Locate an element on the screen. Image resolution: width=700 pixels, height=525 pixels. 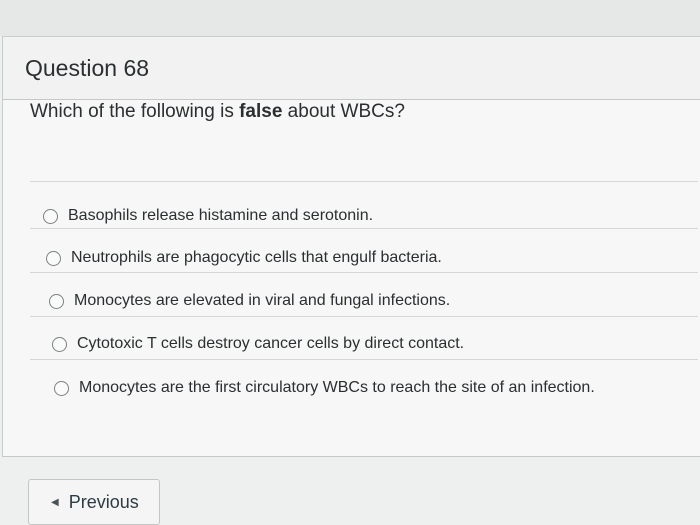
card-bottom-border is located at coordinates (351, 456).